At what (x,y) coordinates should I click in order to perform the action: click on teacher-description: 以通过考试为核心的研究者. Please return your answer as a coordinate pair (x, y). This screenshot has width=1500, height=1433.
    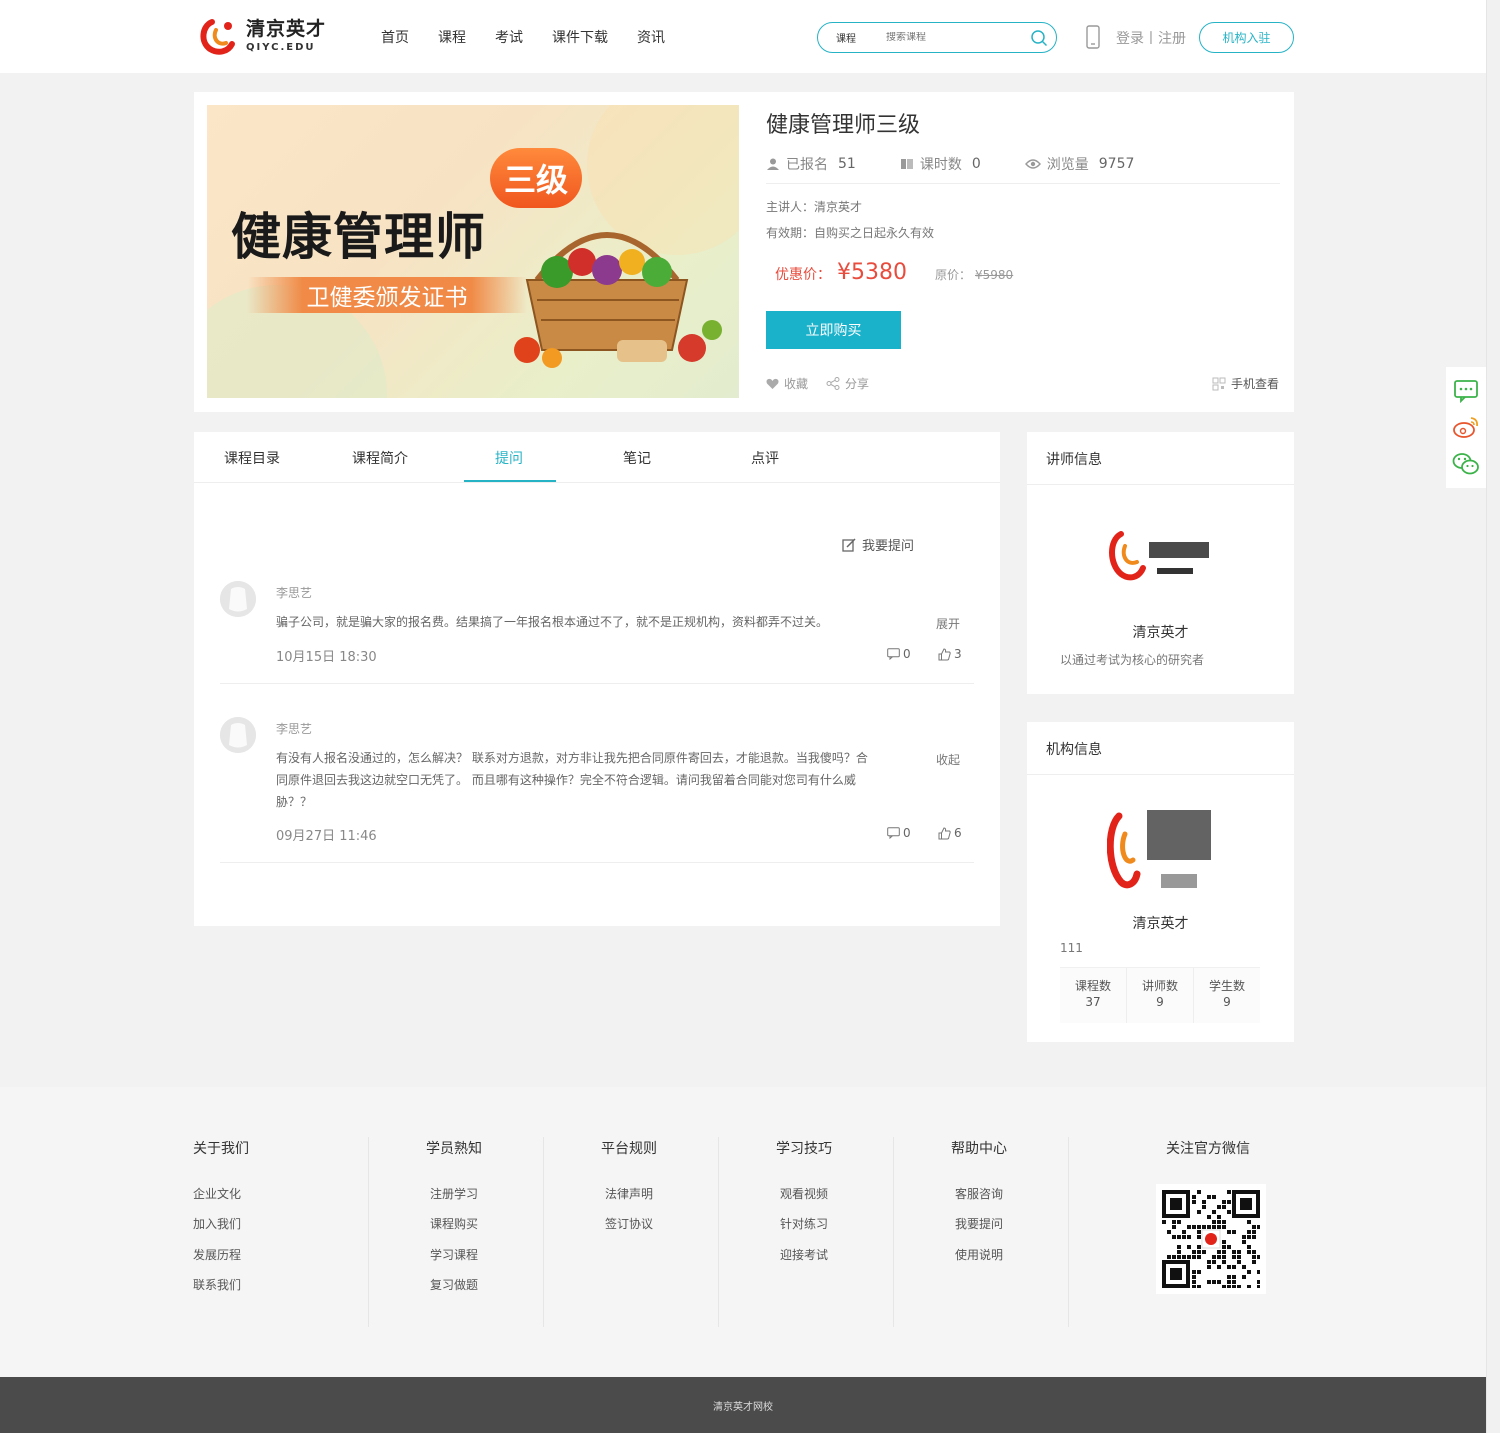
    Looking at the image, I should click on (1132, 660).